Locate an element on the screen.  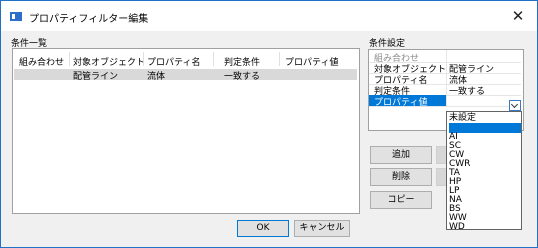
col-header-condition: 判定条件 is located at coordinates (242, 61).